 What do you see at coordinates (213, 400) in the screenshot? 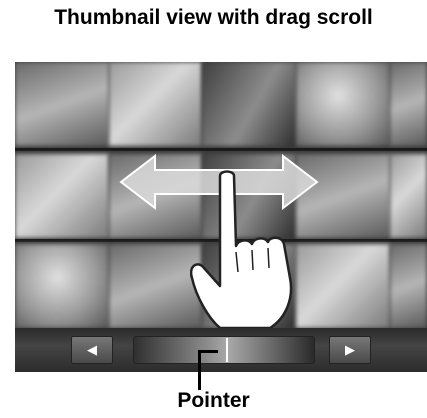
I see `pointer-callout-label: Pointer` at bounding box center [213, 400].